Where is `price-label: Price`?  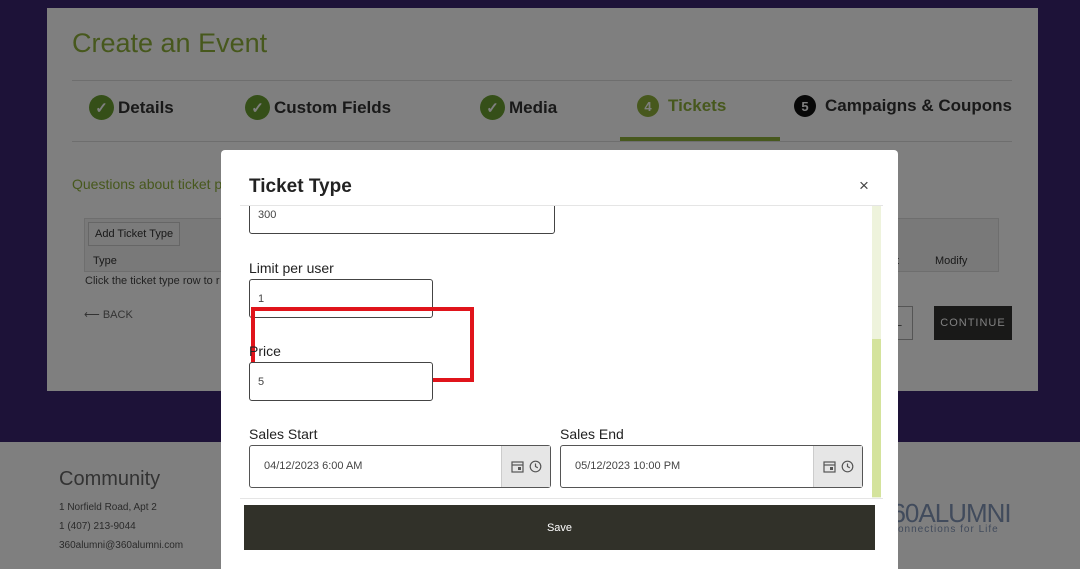
price-label: Price is located at coordinates (265, 351).